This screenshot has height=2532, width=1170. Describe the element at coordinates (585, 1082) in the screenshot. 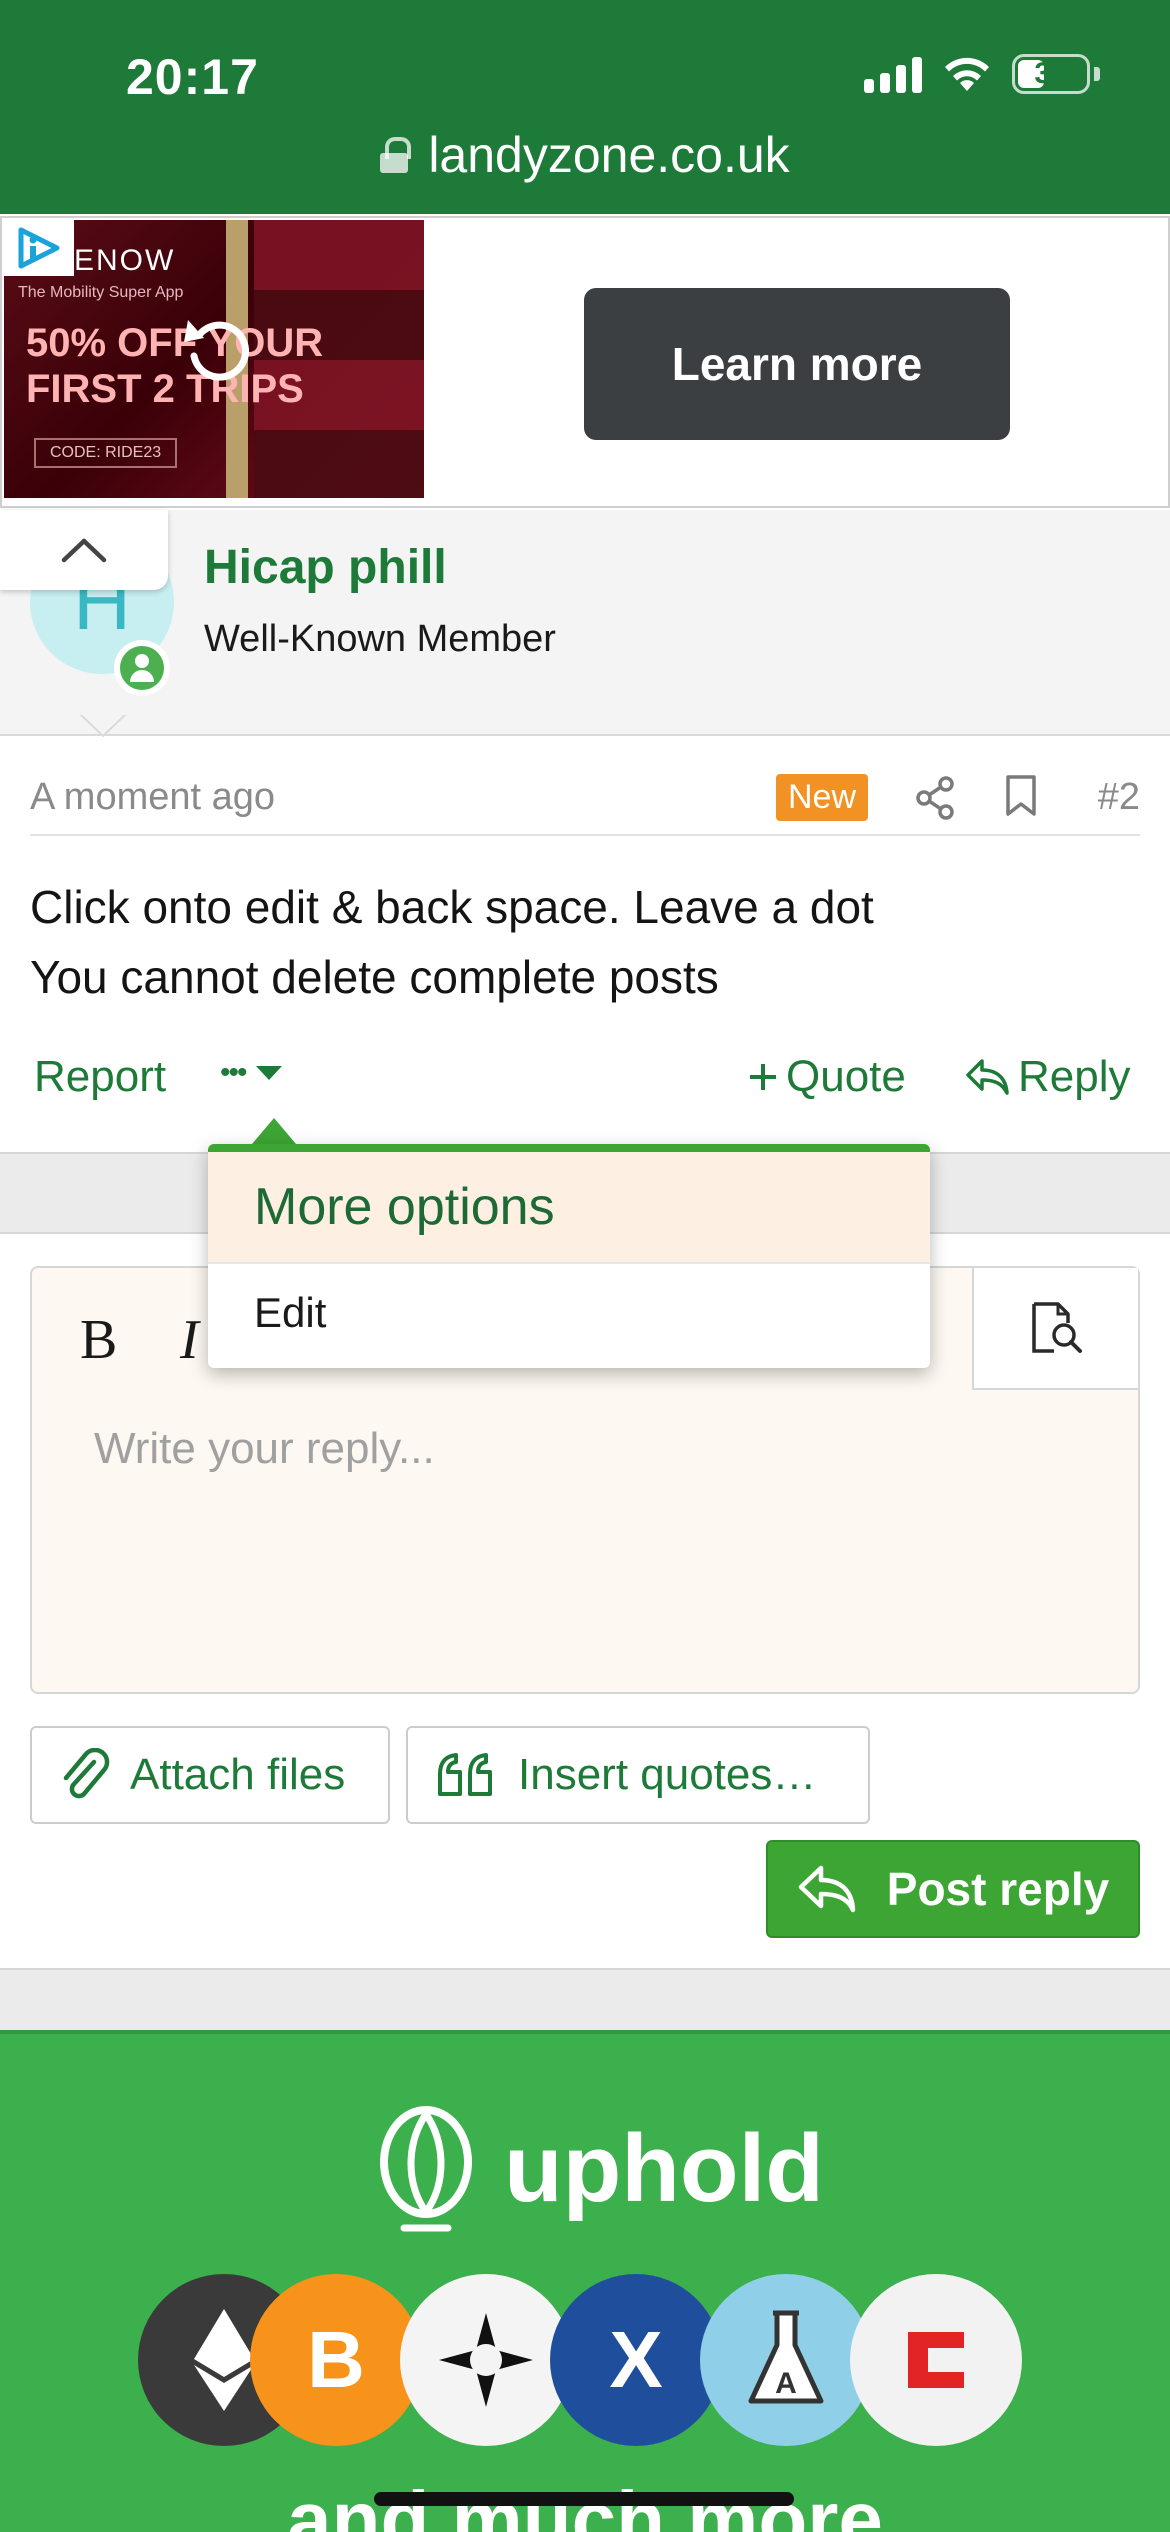

I see `post-actions-bar: Report ••• Quote Reply` at that location.